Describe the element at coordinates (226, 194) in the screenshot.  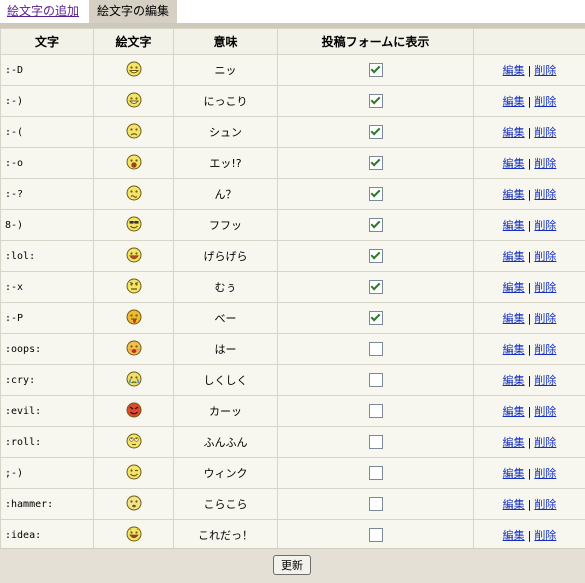
I see `emoticon-meaning: ん？` at that location.